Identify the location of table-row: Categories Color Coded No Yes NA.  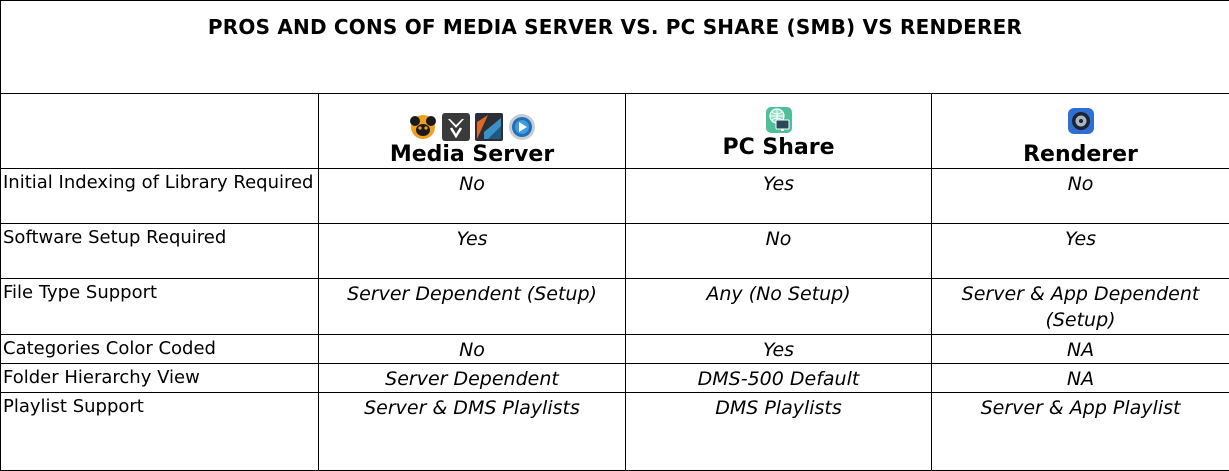
(615, 349).